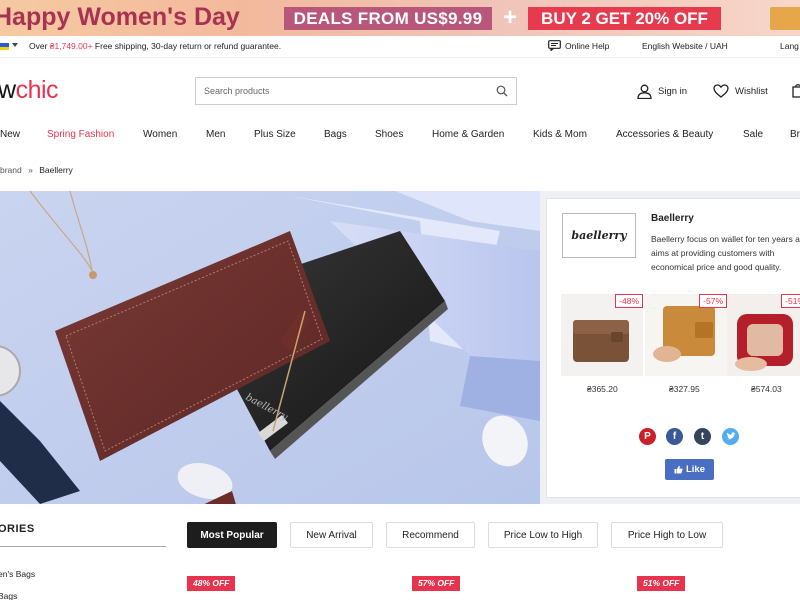 This screenshot has height=600, width=800. I want to click on logo-prefix: w, so click(8, 90).